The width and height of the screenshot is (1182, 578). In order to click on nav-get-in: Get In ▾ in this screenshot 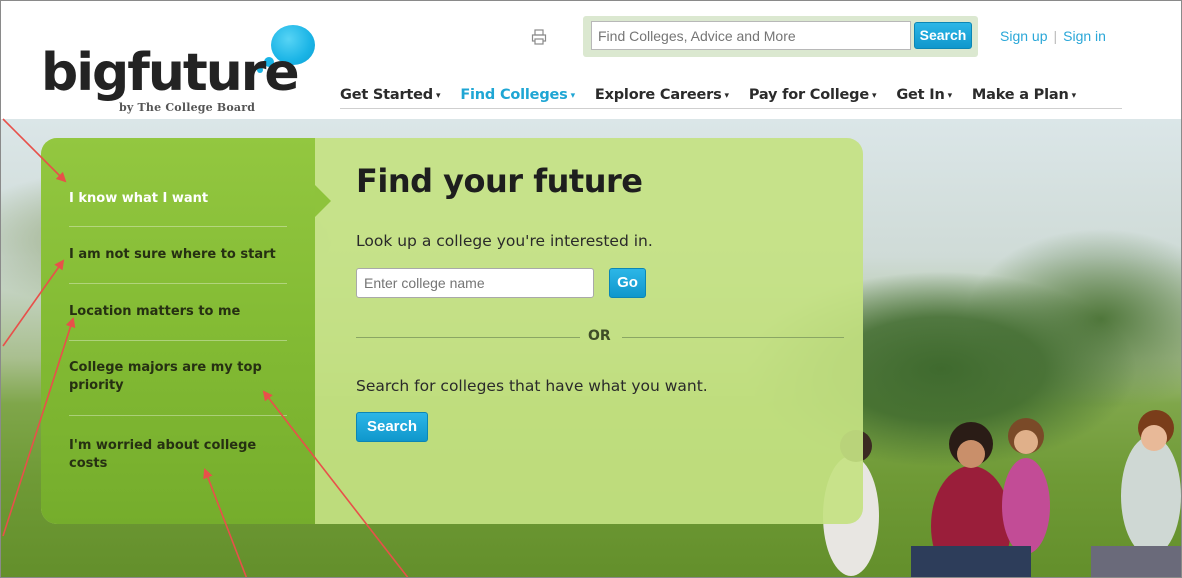, I will do `click(924, 95)`.